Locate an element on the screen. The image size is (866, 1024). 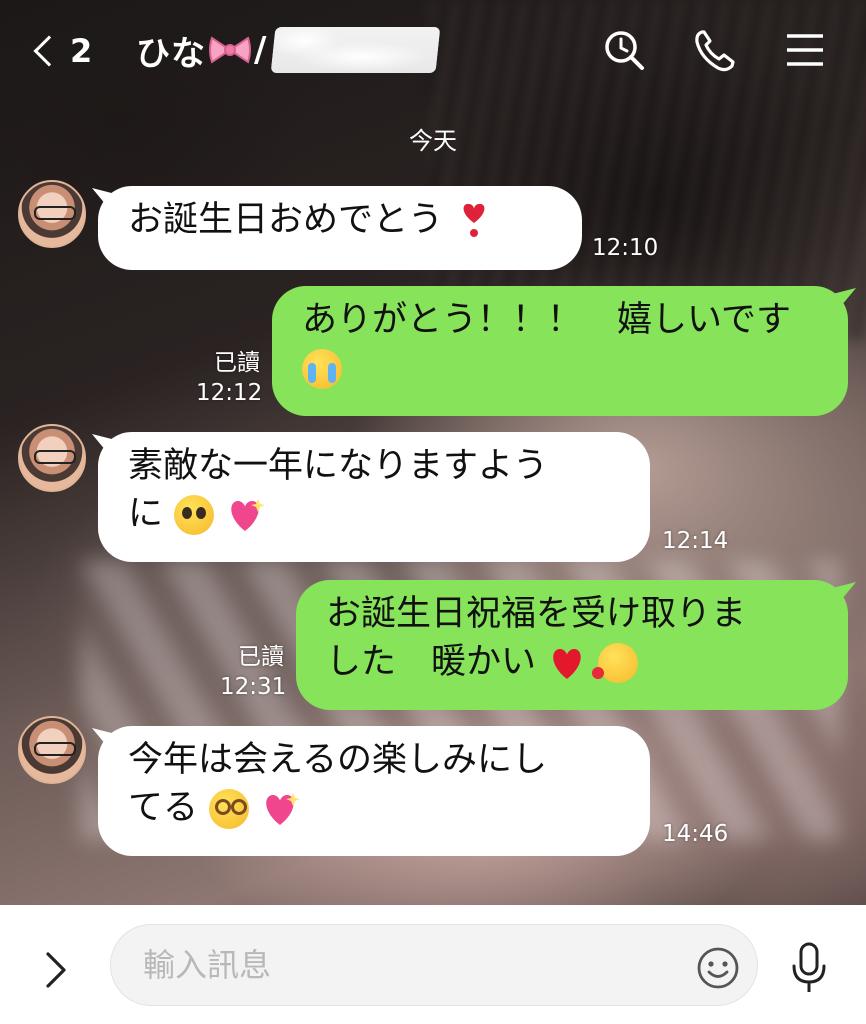
outgoing-message-bubble: ありがとう！！！ 嬉しいです is located at coordinates (560, 351).